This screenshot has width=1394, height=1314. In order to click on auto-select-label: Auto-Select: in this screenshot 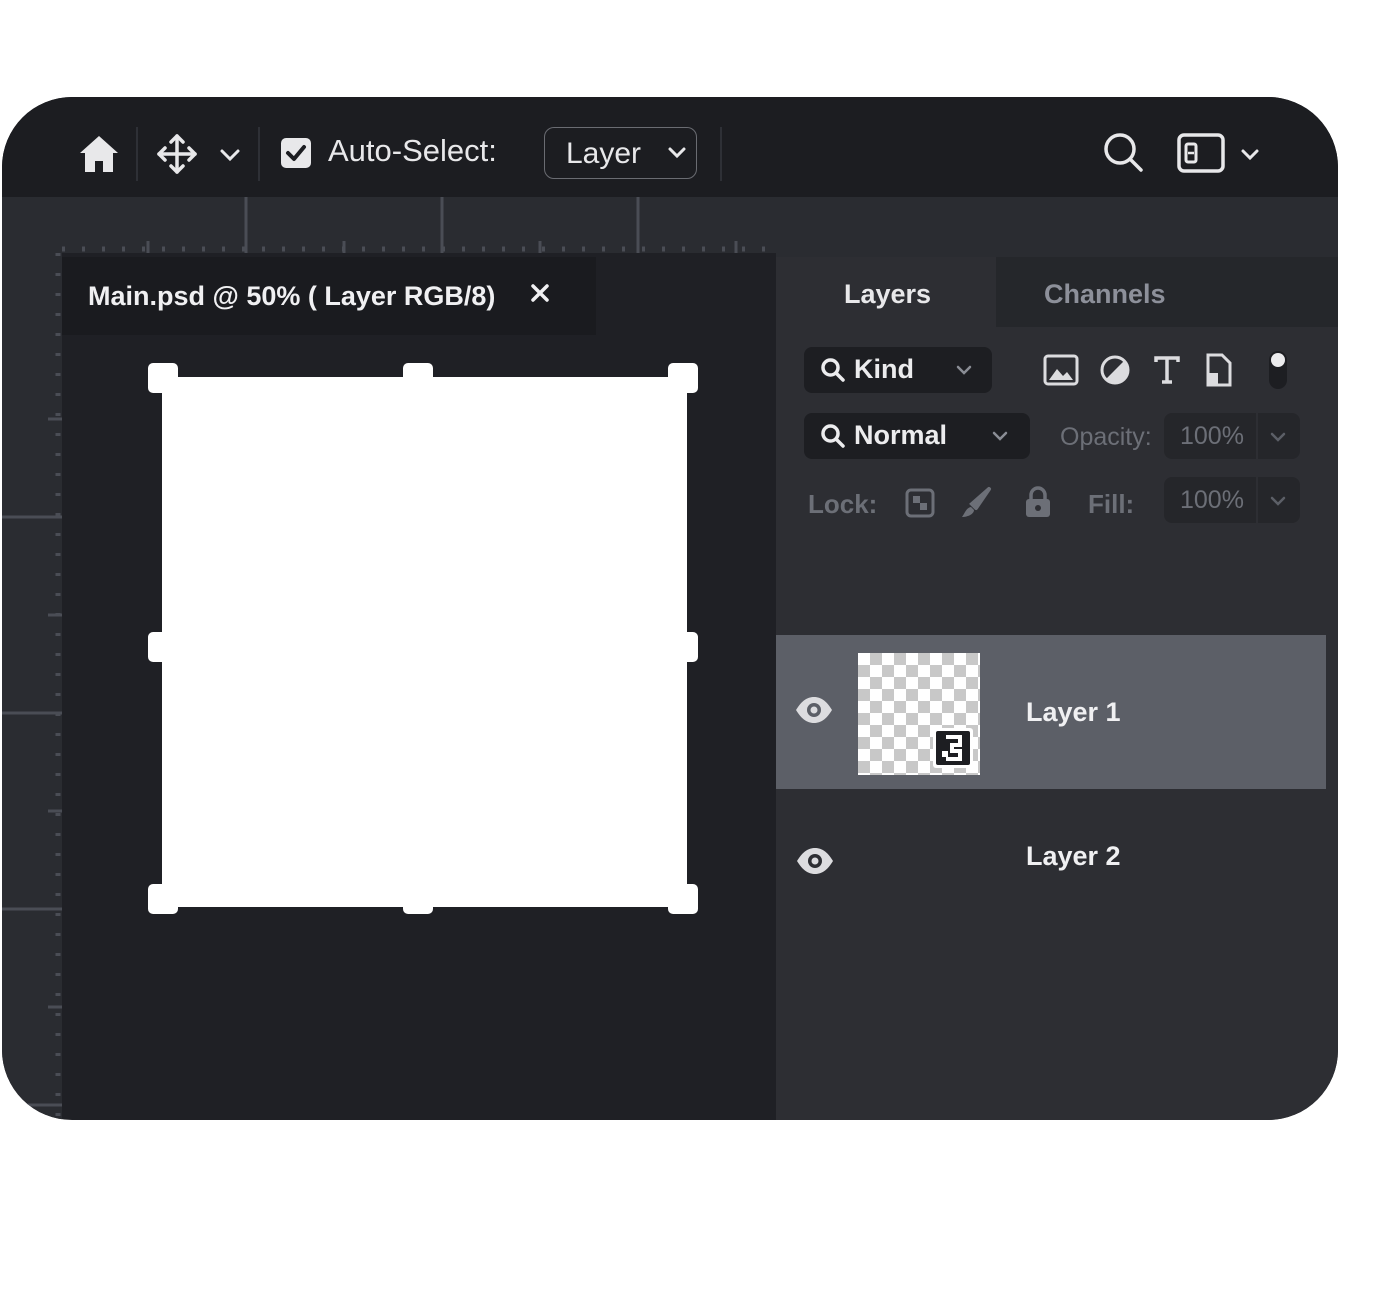, I will do `click(412, 150)`.